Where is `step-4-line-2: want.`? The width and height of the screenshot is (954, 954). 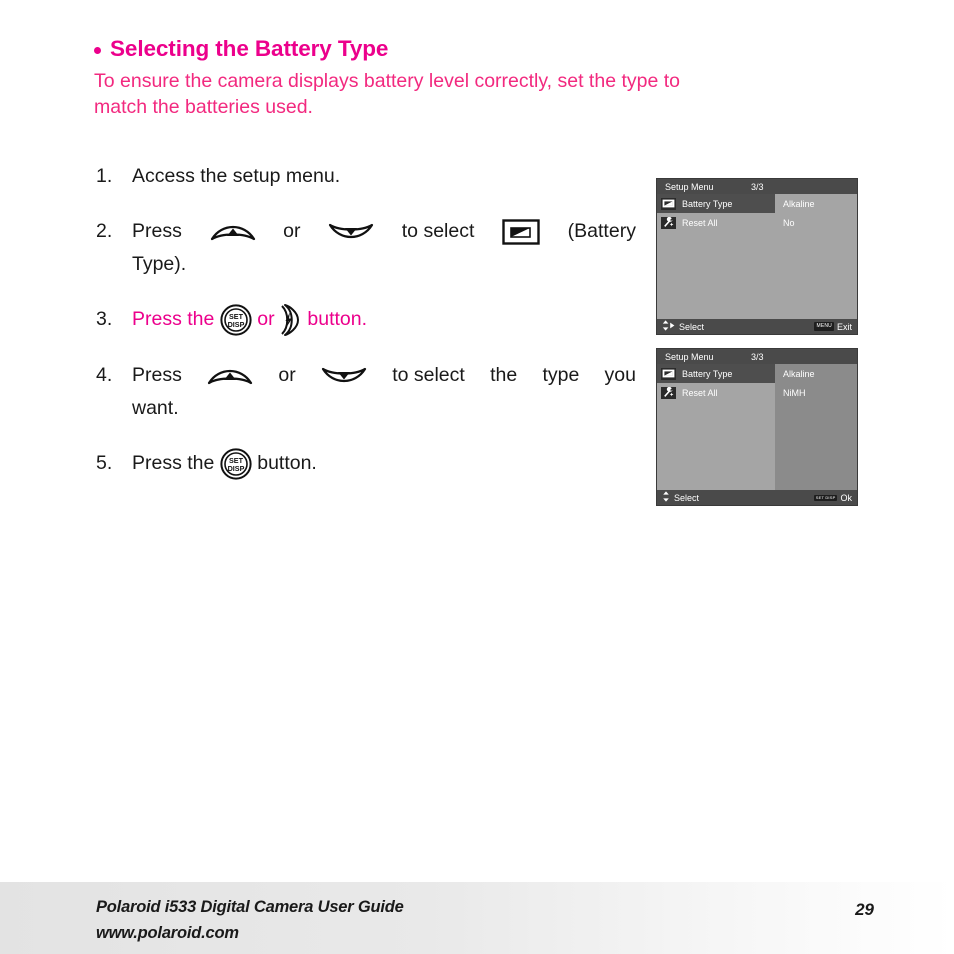 step-4-line-2: want. is located at coordinates (155, 408).